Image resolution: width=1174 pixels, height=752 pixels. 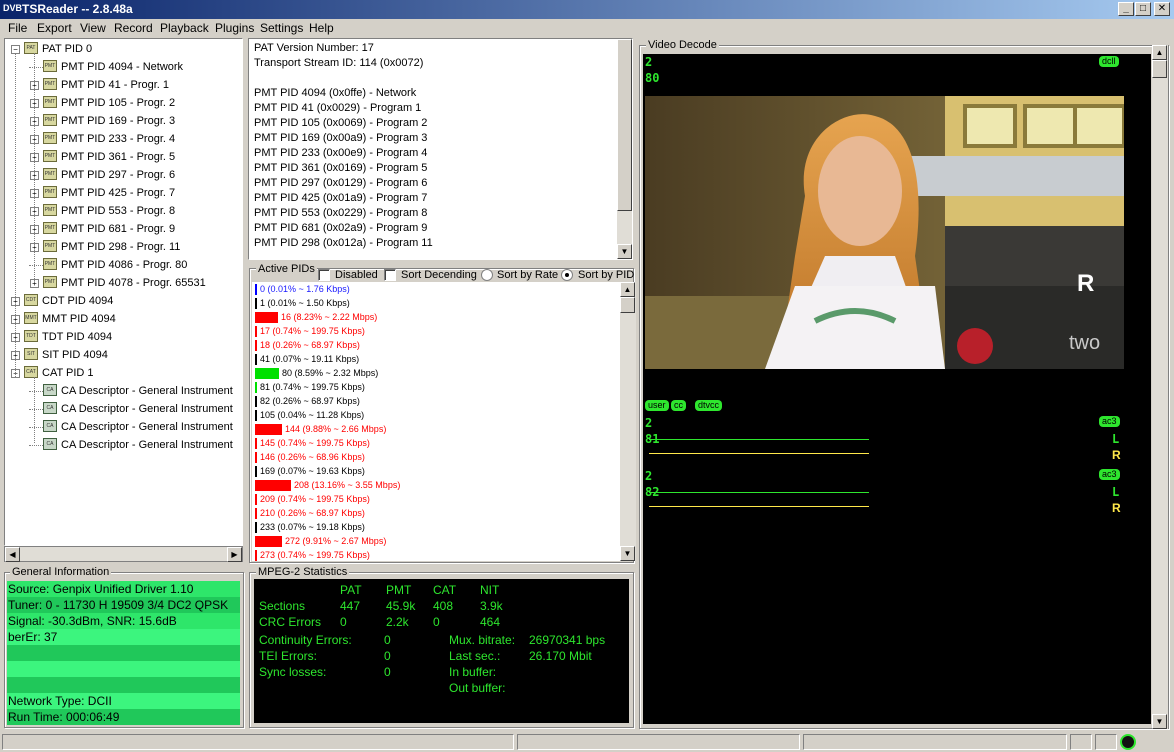 I want to click on tree-item-label: PMT PID 105 - Progr. 2, so click(x=118, y=103).